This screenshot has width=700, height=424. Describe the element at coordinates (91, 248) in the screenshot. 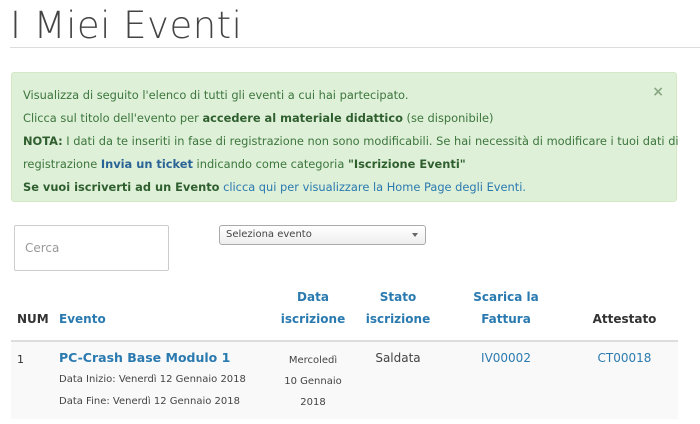

I see `search-input` at that location.